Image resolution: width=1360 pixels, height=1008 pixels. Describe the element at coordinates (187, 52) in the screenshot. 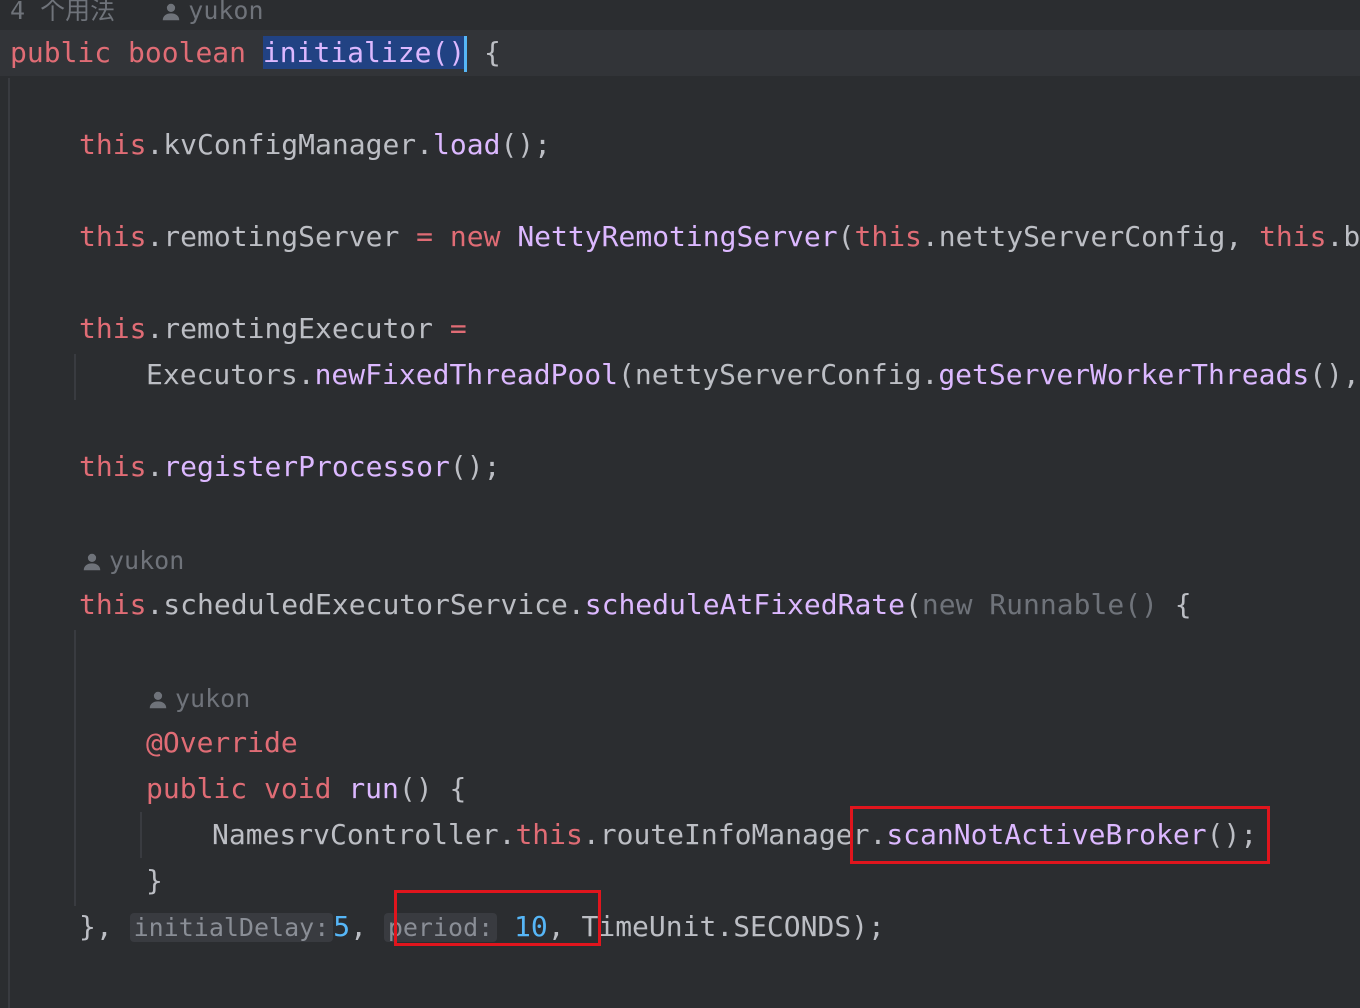

I see `keyword-boolean: boolean` at that location.